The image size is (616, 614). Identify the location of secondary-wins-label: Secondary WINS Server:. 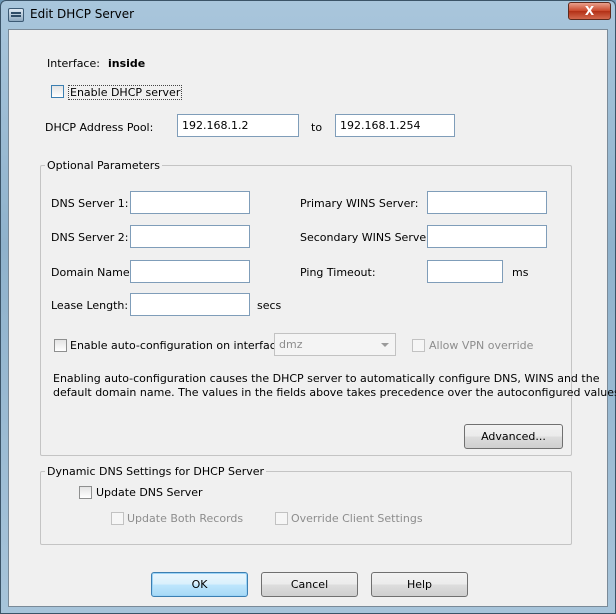
(367, 237).